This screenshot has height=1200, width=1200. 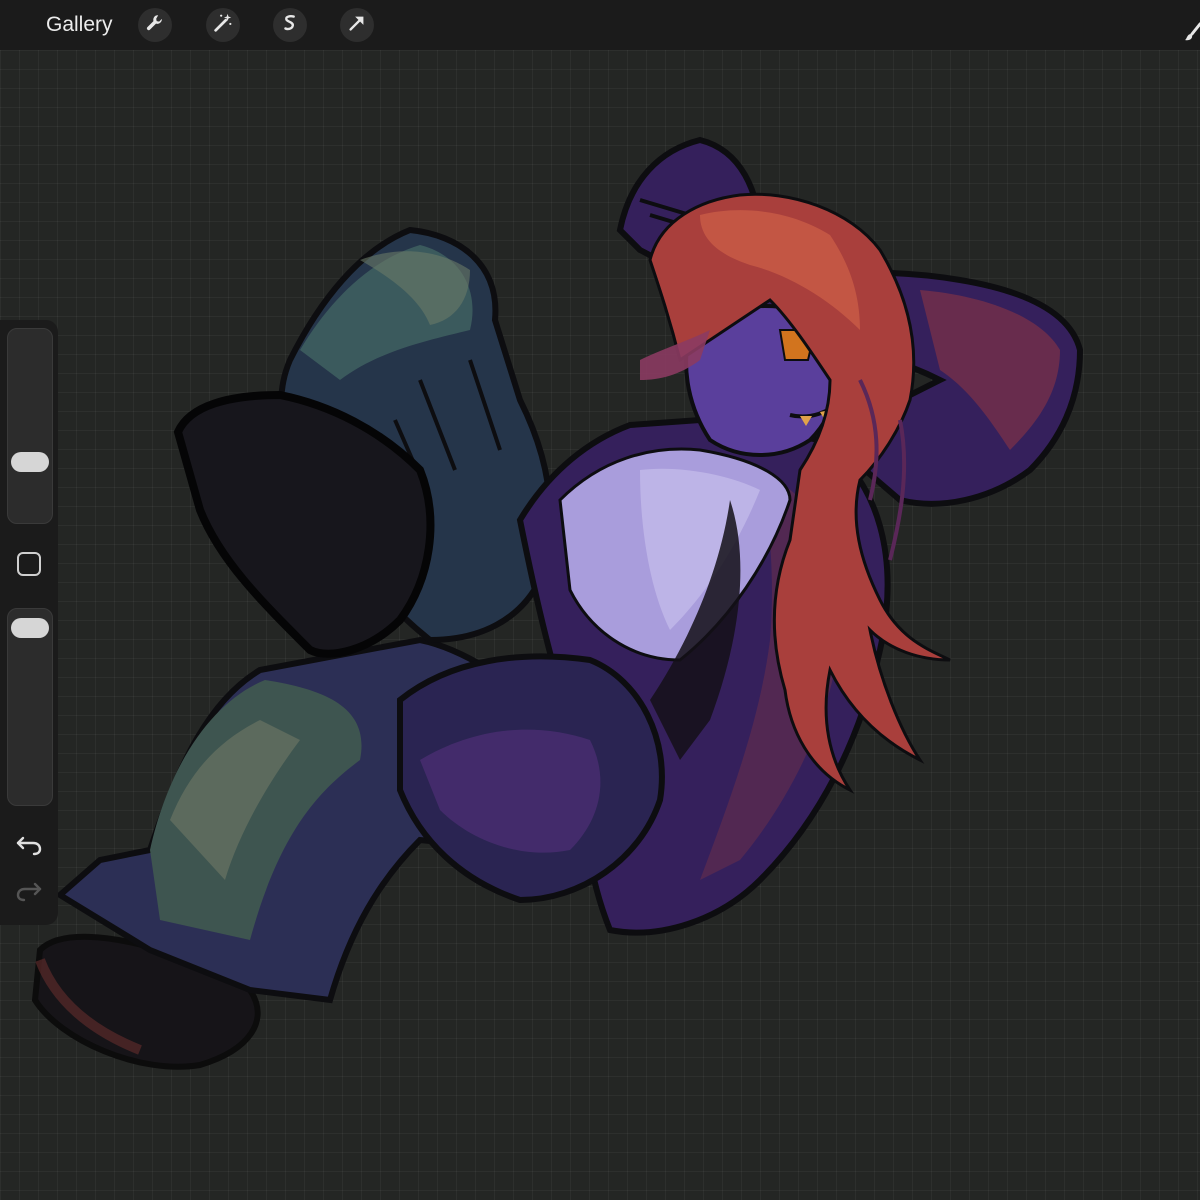 I want to click on left-sidebar, so click(x=29, y=622).